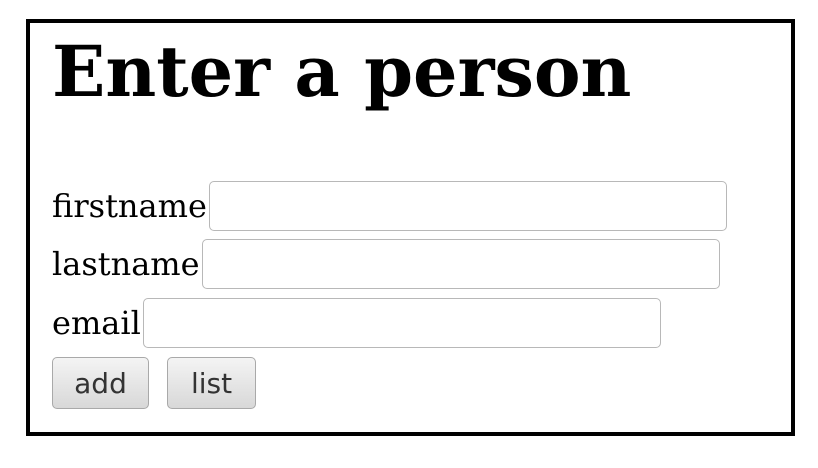  What do you see at coordinates (211, 383) in the screenshot?
I see `list-button: list` at bounding box center [211, 383].